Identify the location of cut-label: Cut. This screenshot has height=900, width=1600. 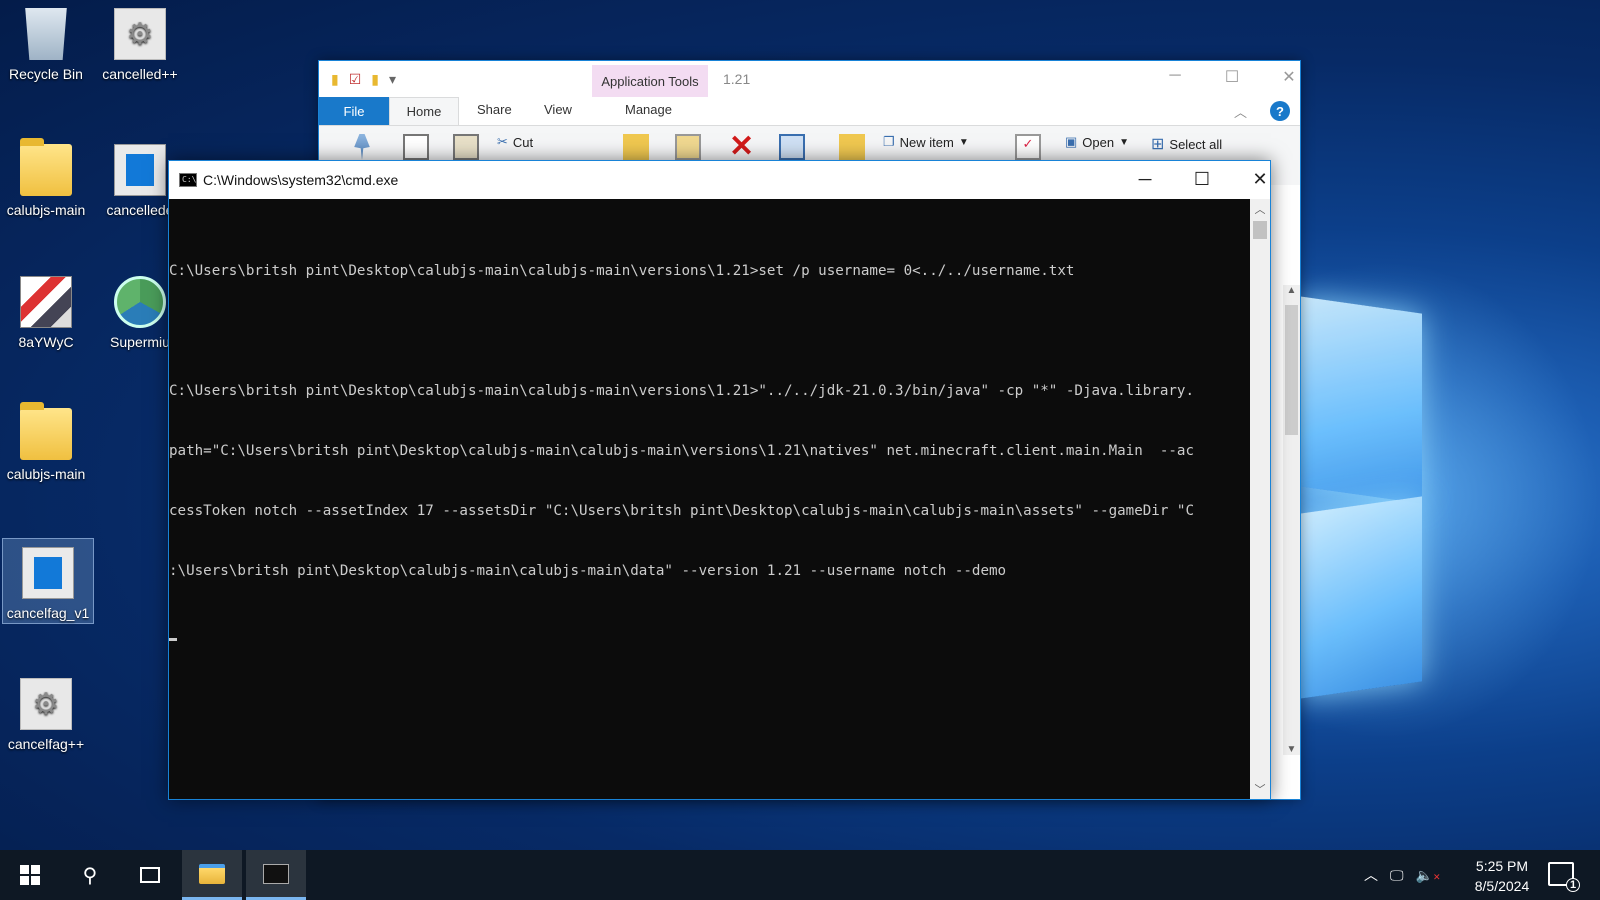
(523, 142).